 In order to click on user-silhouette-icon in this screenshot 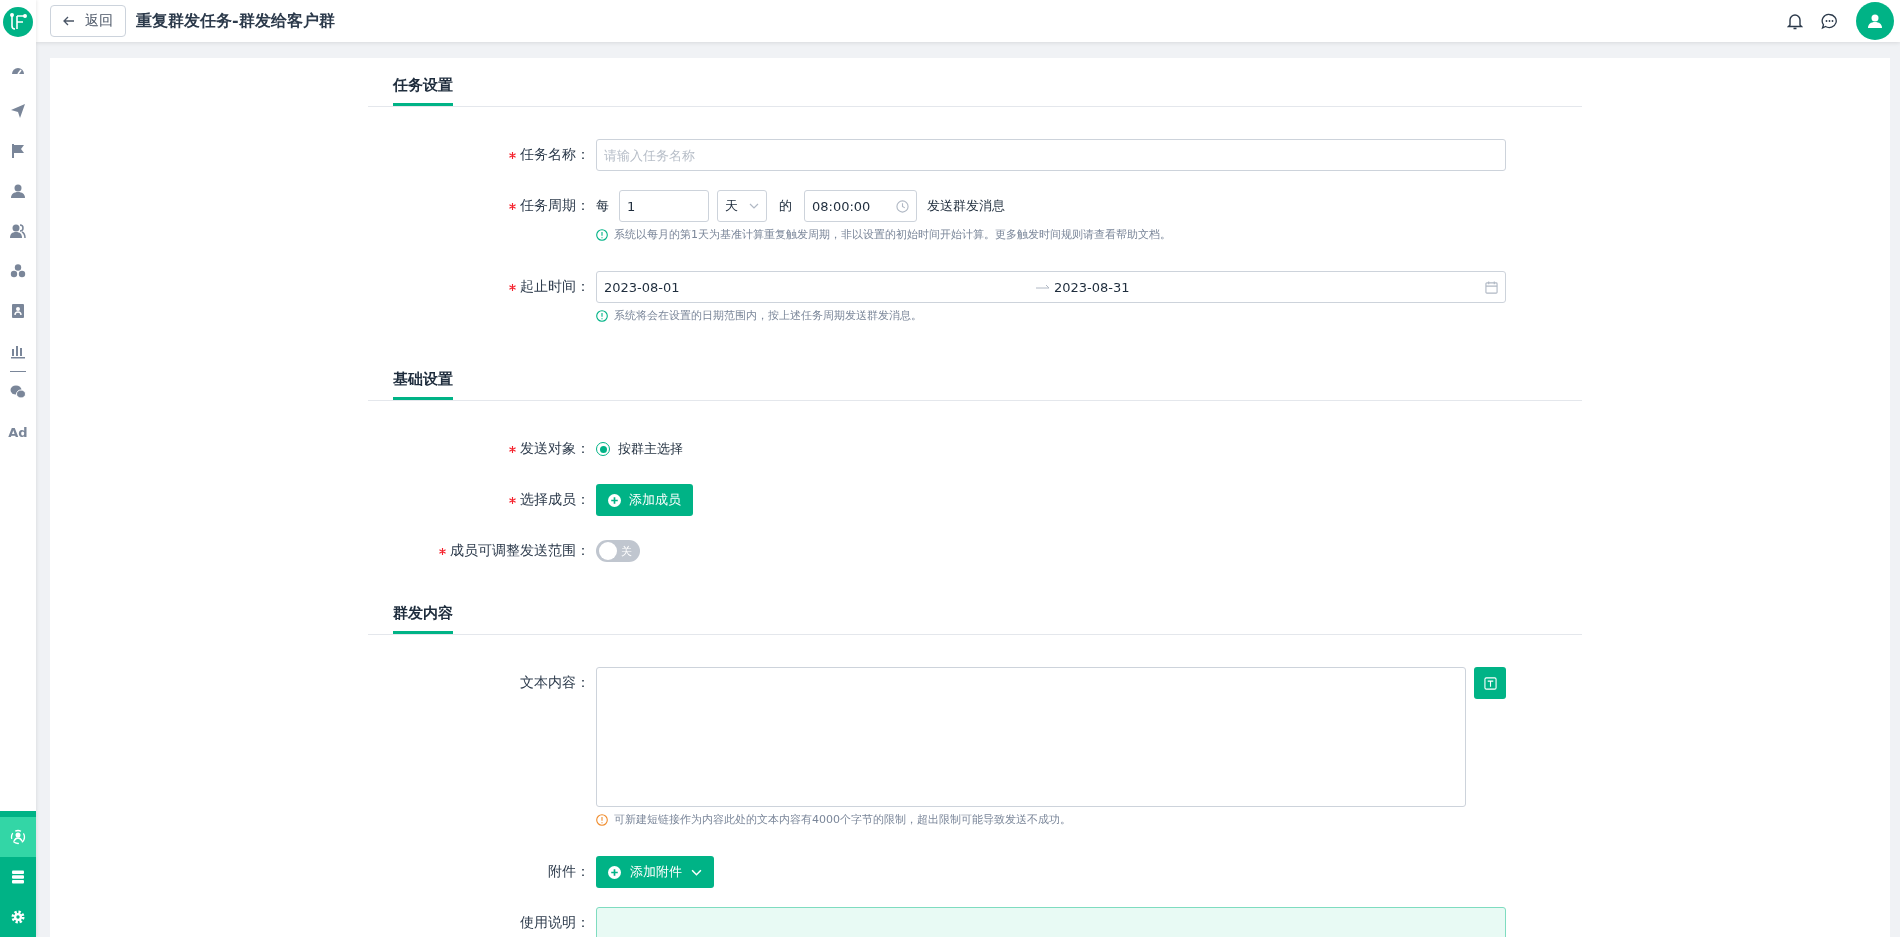, I will do `click(1875, 21)`.